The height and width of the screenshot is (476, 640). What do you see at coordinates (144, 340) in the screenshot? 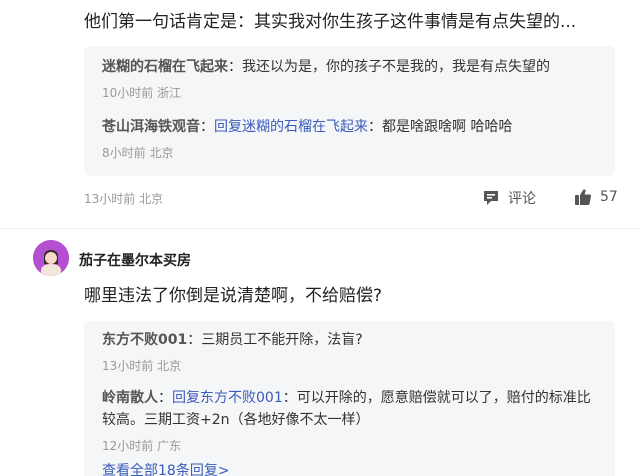
I see `reply-username: 东方不败001` at bounding box center [144, 340].